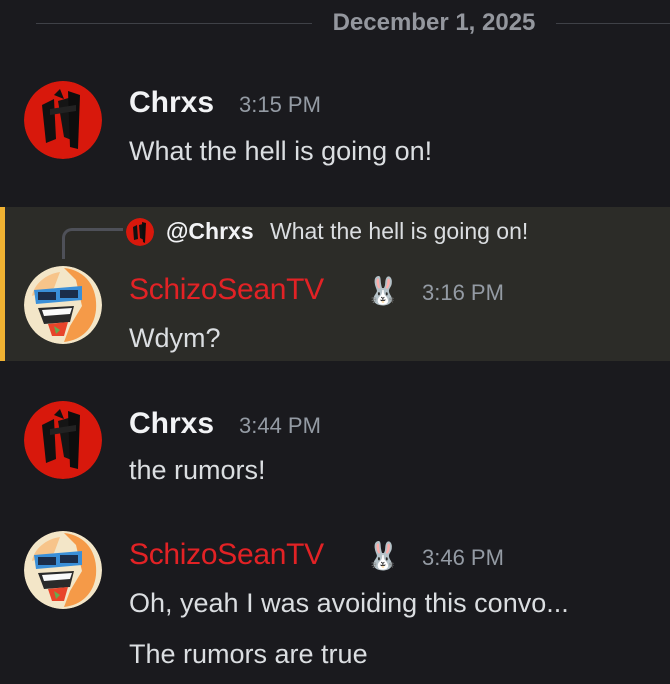 The width and height of the screenshot is (670, 684). I want to click on reply-spine, so click(92, 243).